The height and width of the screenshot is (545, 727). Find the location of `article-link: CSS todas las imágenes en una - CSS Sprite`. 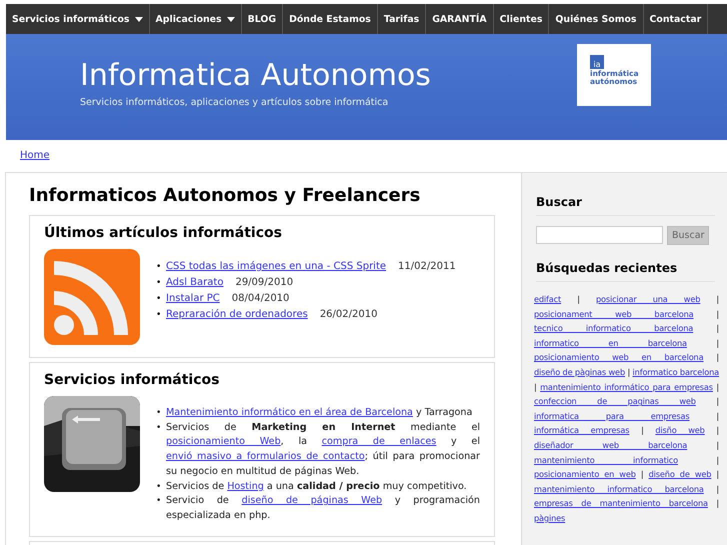

article-link: CSS todas las imágenes en una - CSS Sprite is located at coordinates (276, 266).